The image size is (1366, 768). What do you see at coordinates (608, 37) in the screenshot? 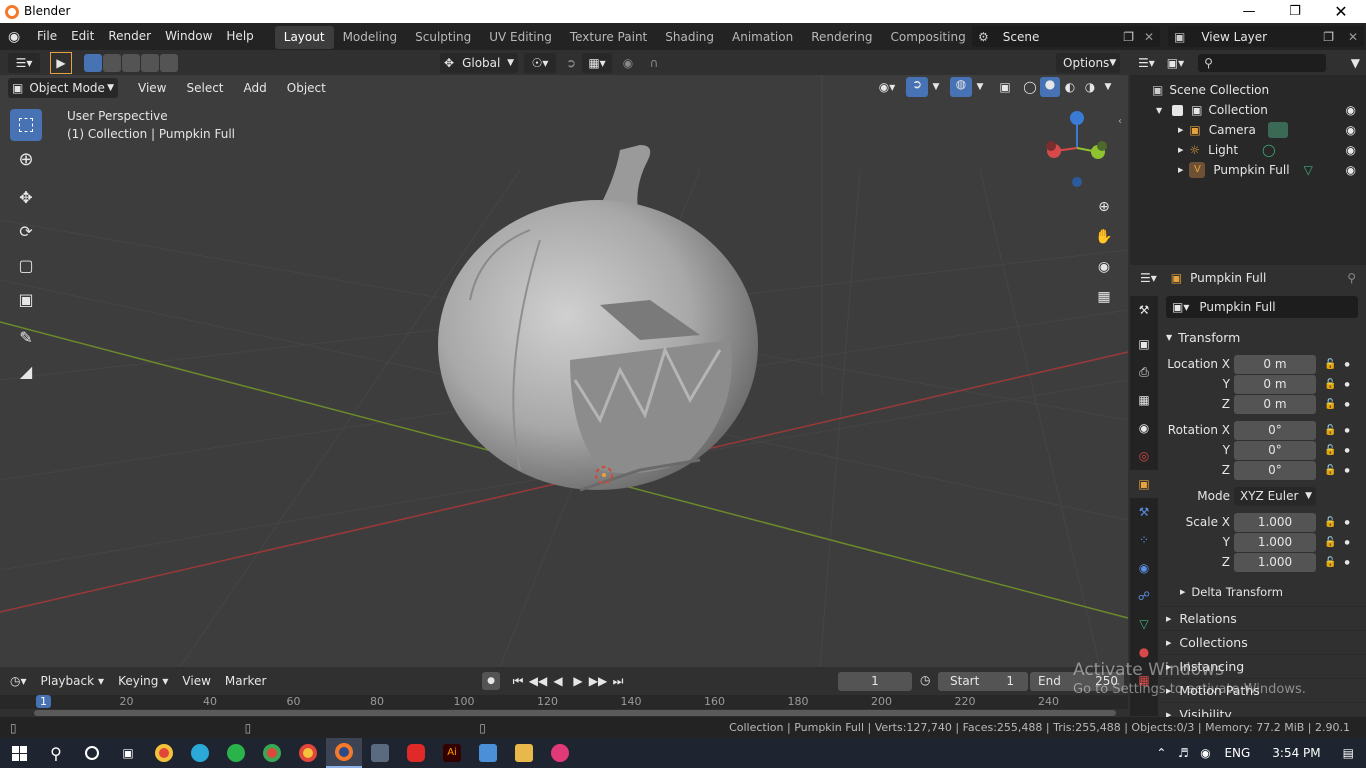
I see `tab-texture-paint: Texture Paint` at bounding box center [608, 37].